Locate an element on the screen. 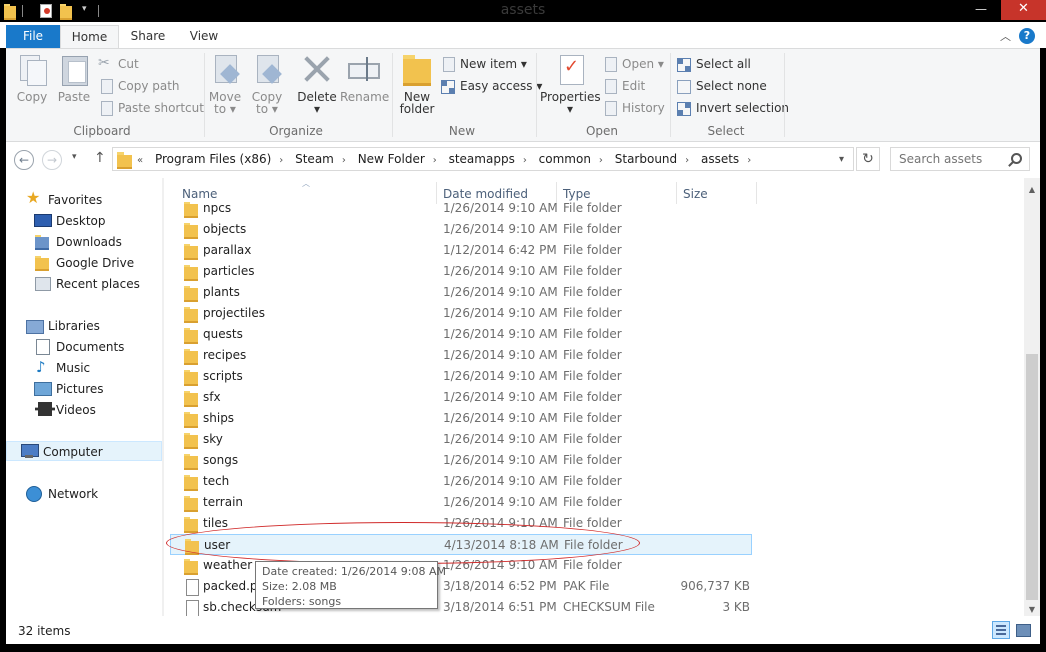 The height and width of the screenshot is (652, 1046). select-none-button: Select none is located at coordinates (721, 86).